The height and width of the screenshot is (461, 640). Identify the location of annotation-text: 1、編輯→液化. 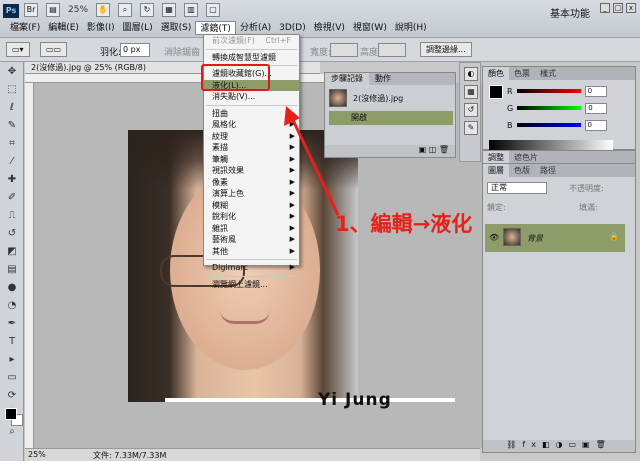
(404, 224).